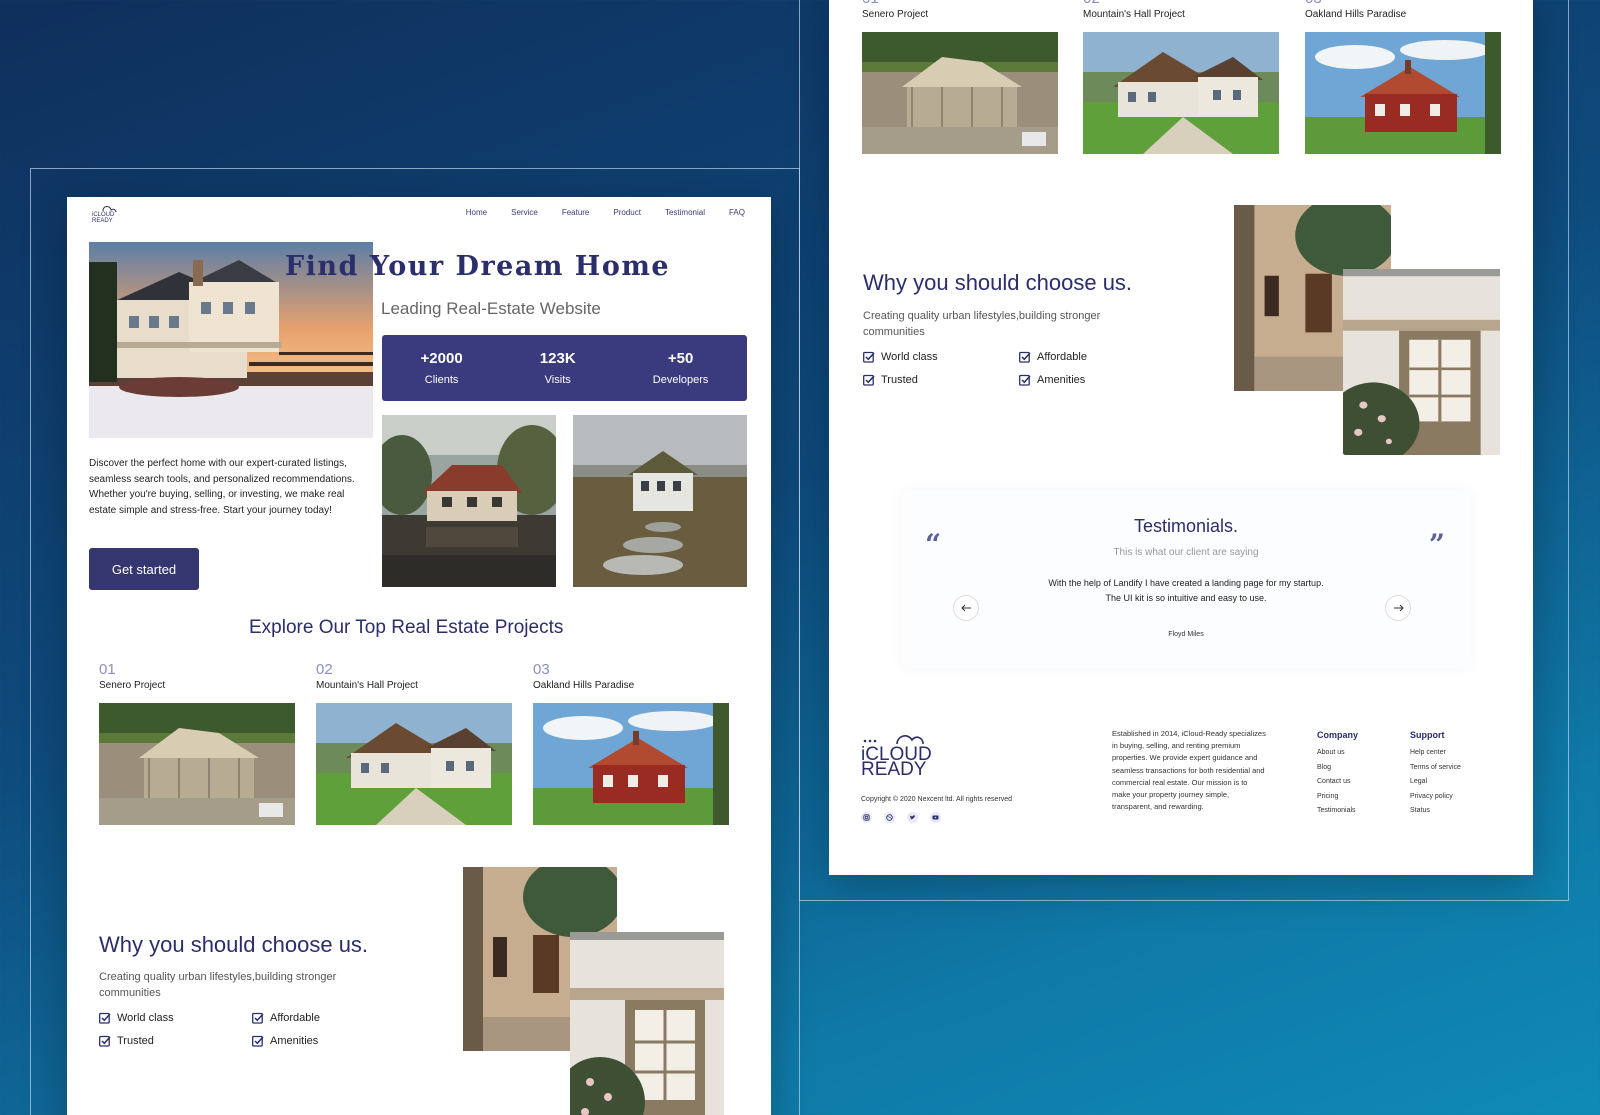 The image size is (1600, 1115). Describe the element at coordinates (1436, 544) in the screenshot. I see `close-quote-icon: ”` at that location.